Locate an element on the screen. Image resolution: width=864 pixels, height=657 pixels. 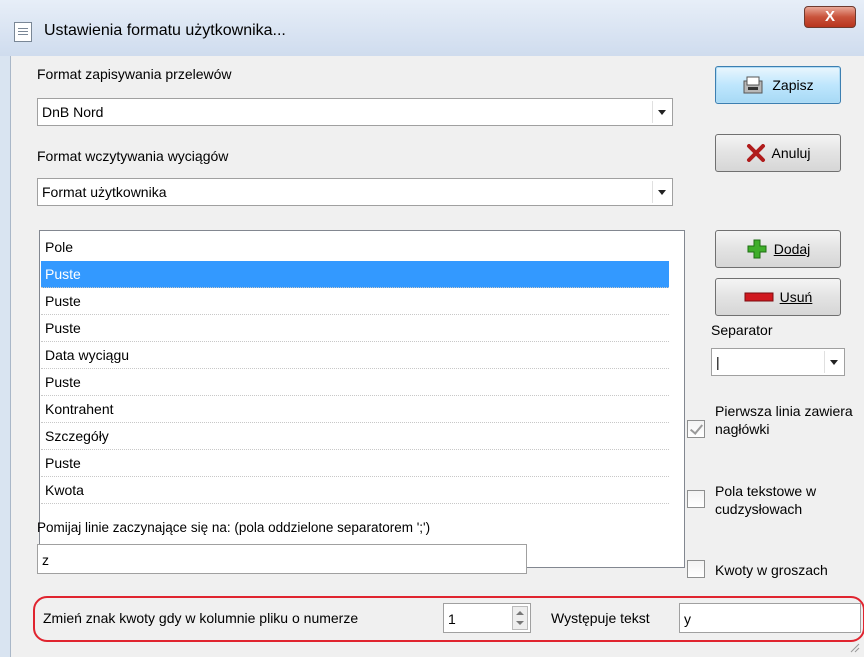
minus-icon is located at coordinates (759, 297).